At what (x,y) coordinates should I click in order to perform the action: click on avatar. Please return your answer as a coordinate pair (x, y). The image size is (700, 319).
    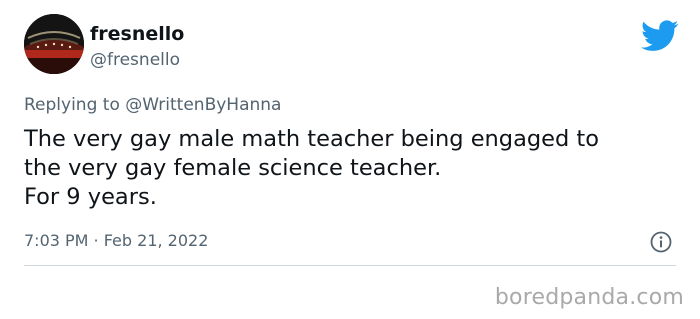
    Looking at the image, I should click on (54, 44).